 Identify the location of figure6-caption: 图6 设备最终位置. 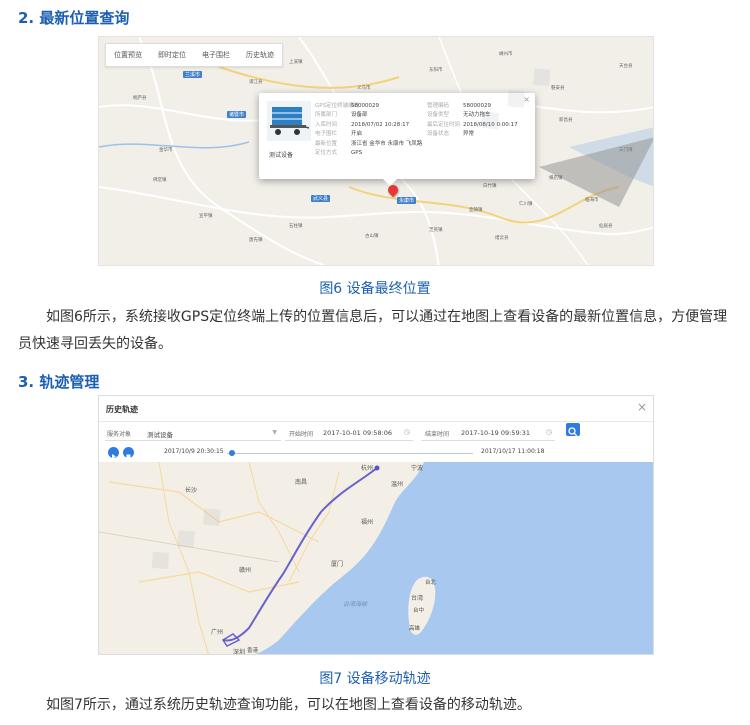
(375, 289).